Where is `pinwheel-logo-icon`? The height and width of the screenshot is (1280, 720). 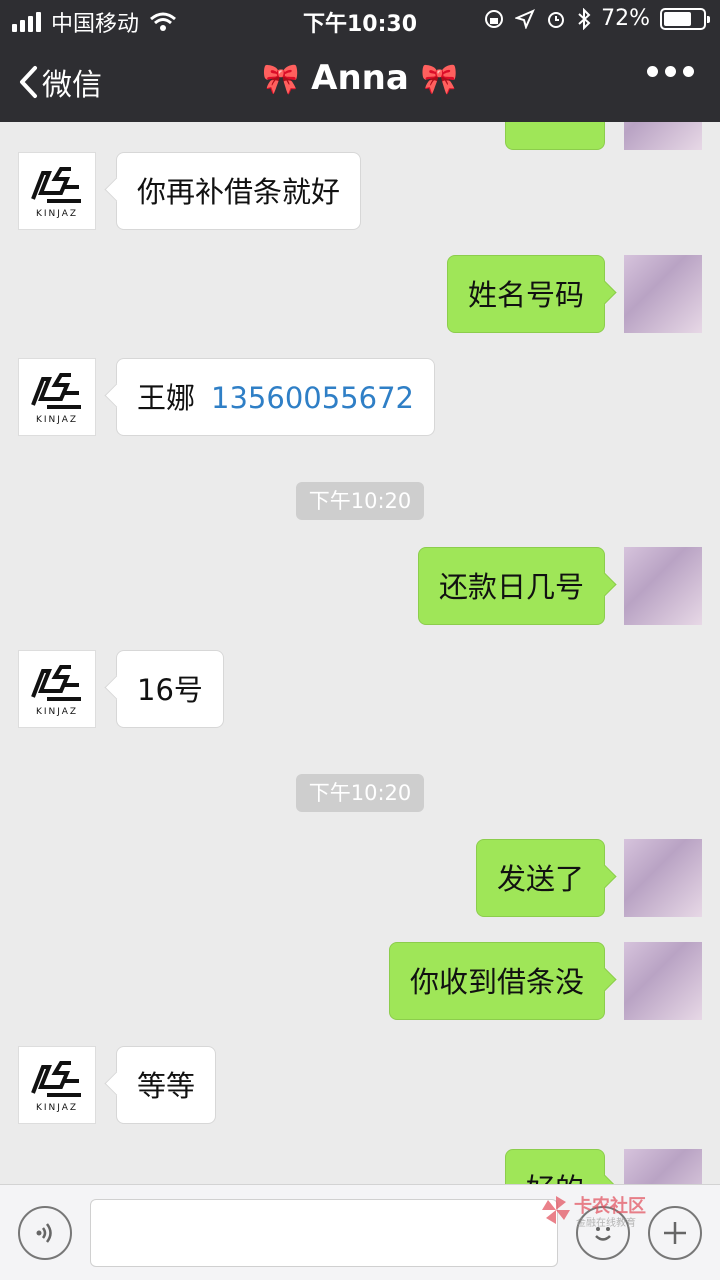 pinwheel-logo-icon is located at coordinates (556, 1210).